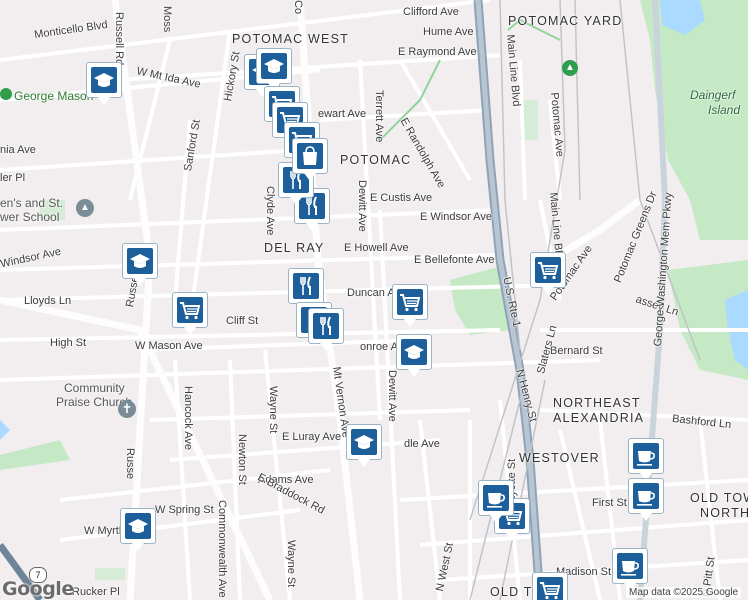 The height and width of the screenshot is (600, 748). What do you see at coordinates (559, 458) in the screenshot?
I see `area-label: WESTOVER` at bounding box center [559, 458].